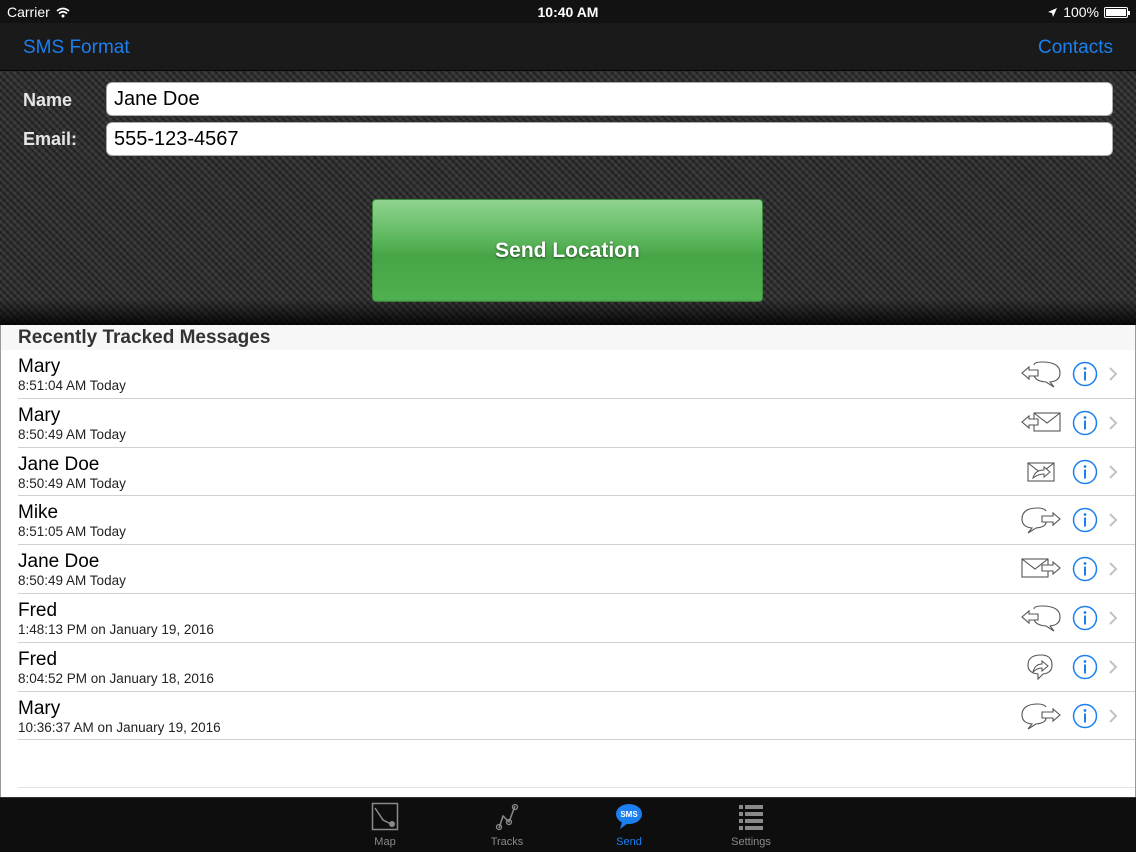 The width and height of the screenshot is (1136, 852). Describe the element at coordinates (38, 513) in the screenshot. I see `contact-name: Mike` at that location.